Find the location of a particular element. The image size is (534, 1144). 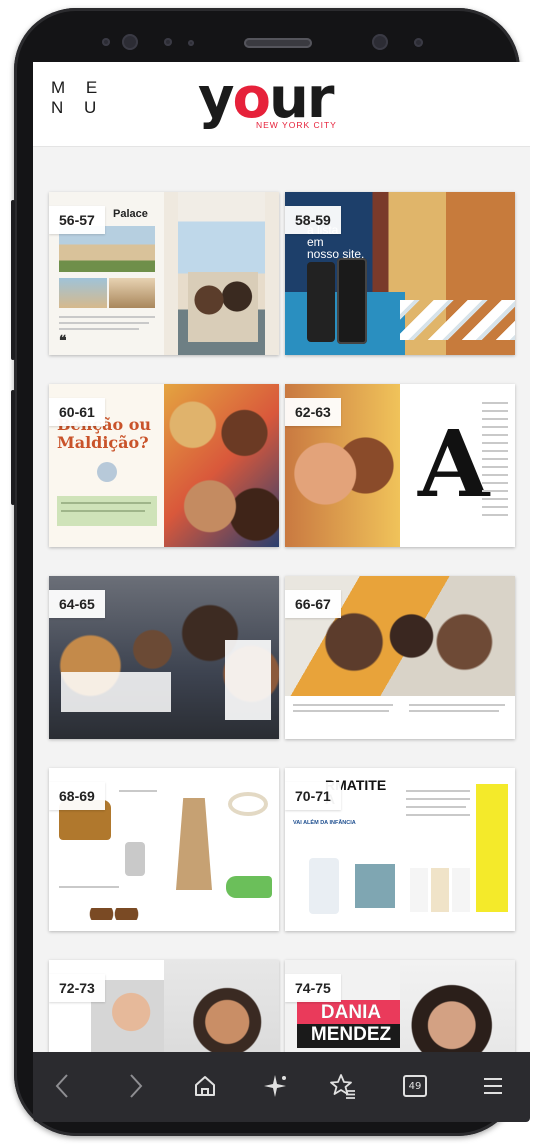

browser-toolbar: 49 is located at coordinates (281, 1087).